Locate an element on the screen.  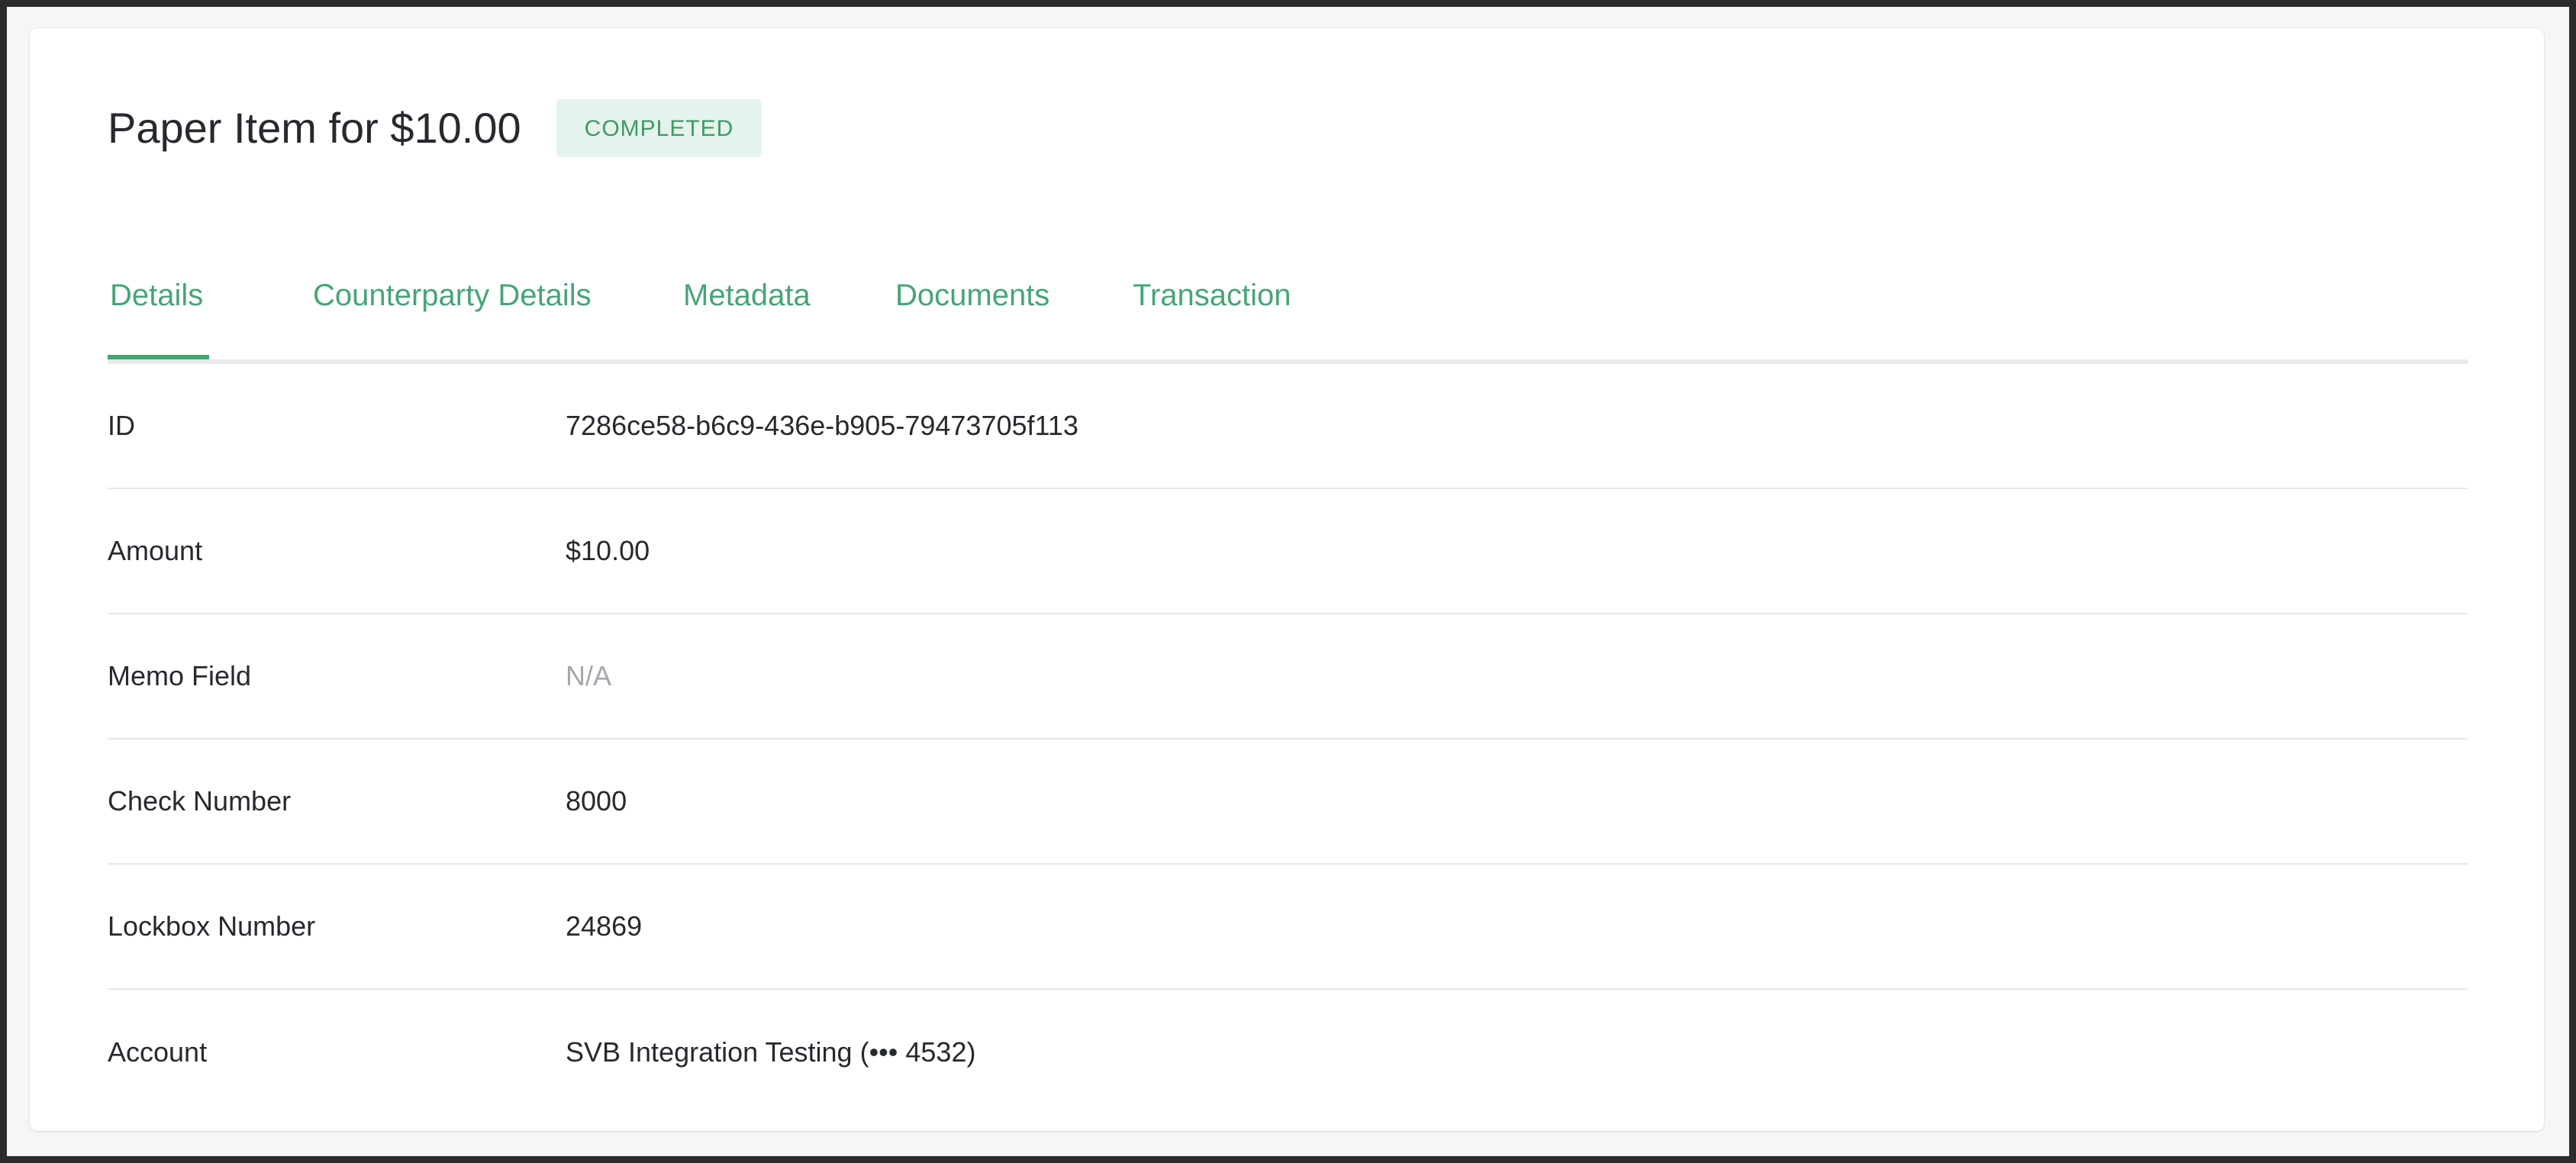
tab-counterparty-details: Counterparty Details is located at coordinates (453, 295).